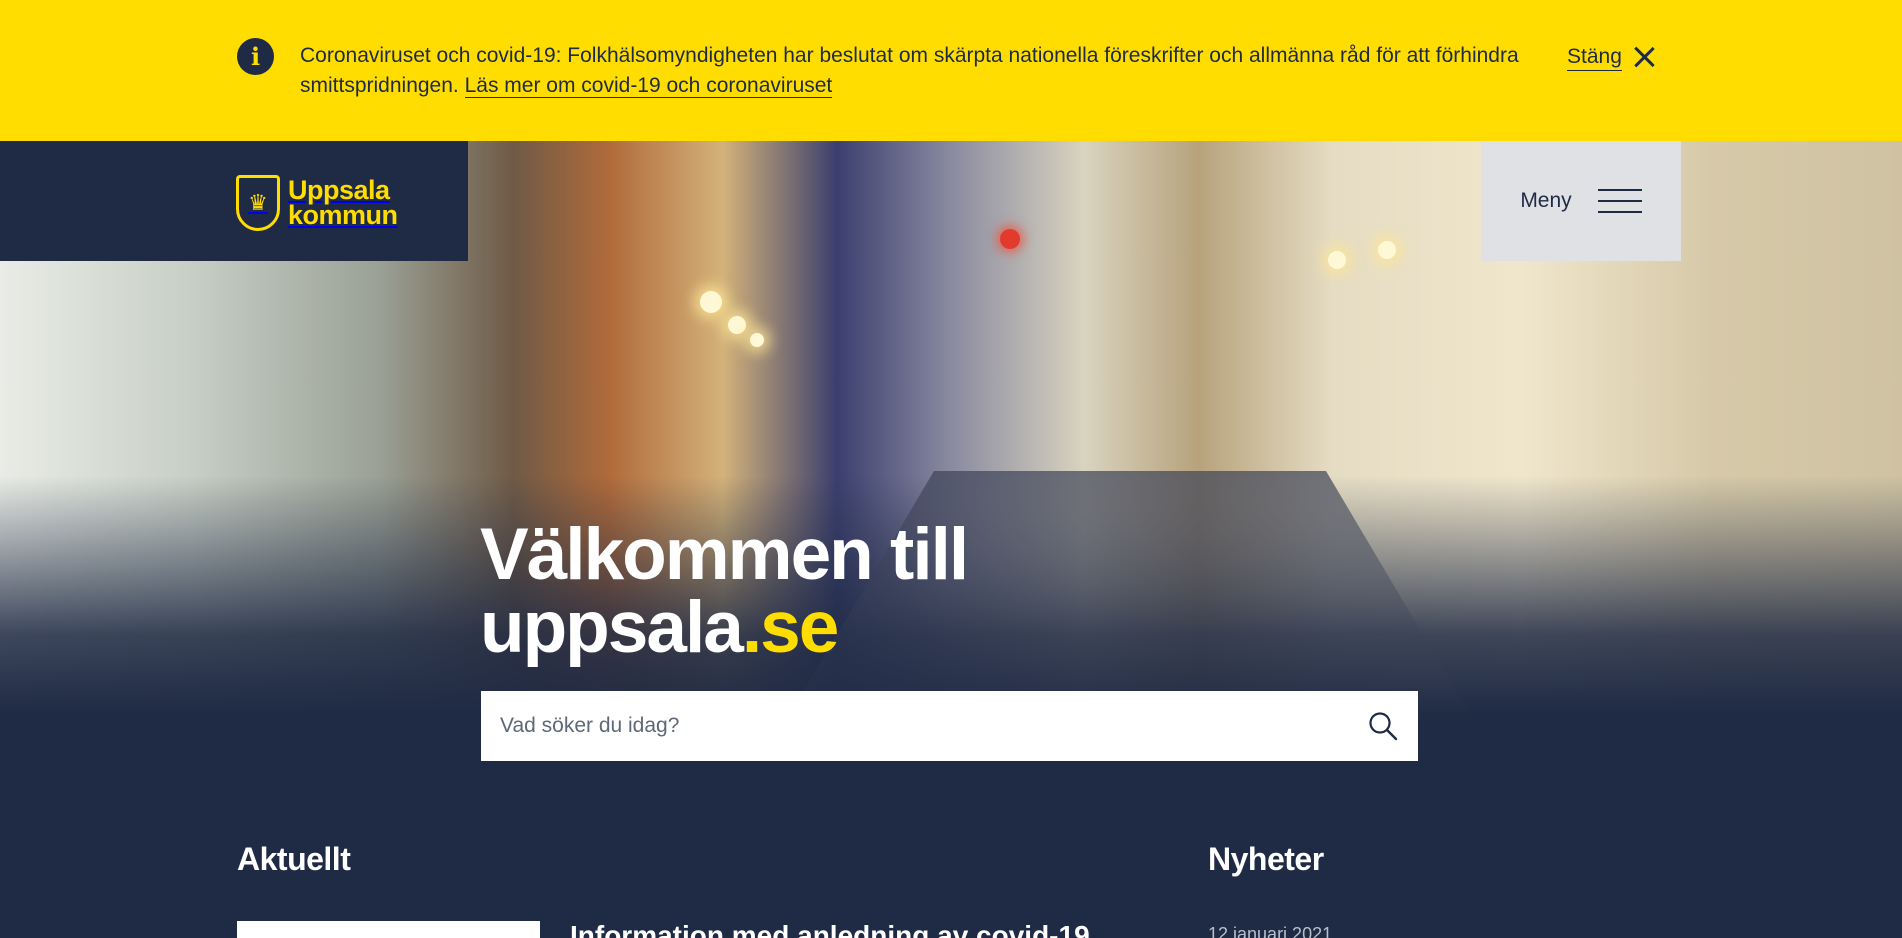 The image size is (1902, 938). Describe the element at coordinates (724, 554) in the screenshot. I see `title-line1: Välkommen till` at that location.